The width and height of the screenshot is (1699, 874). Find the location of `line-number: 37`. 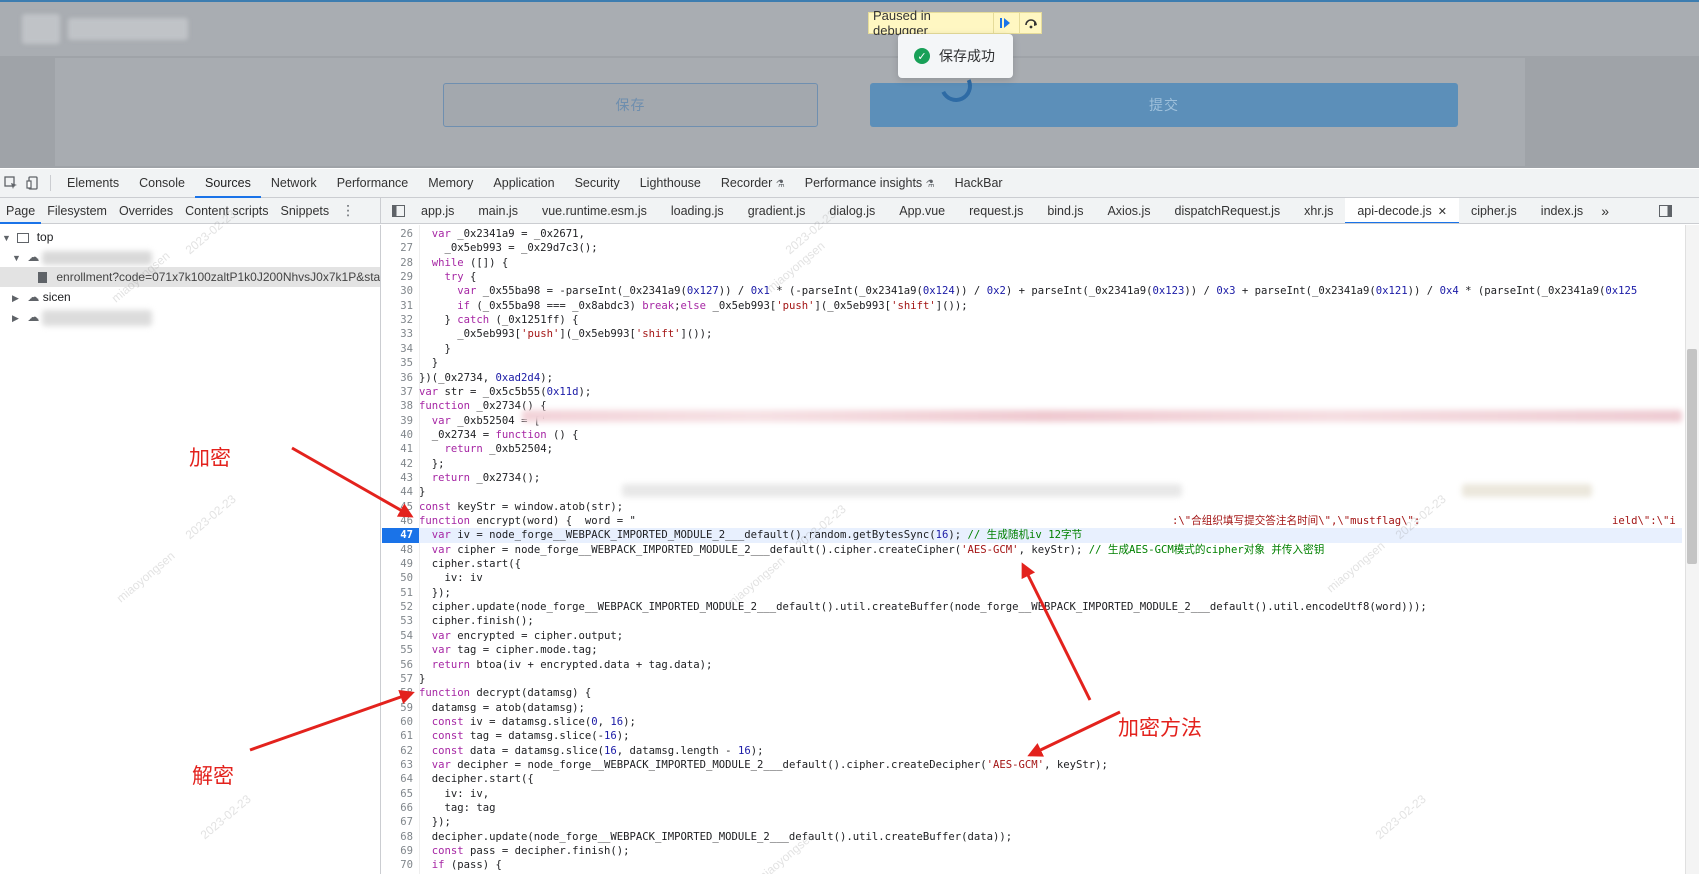

line-number: 37 is located at coordinates (400, 392).